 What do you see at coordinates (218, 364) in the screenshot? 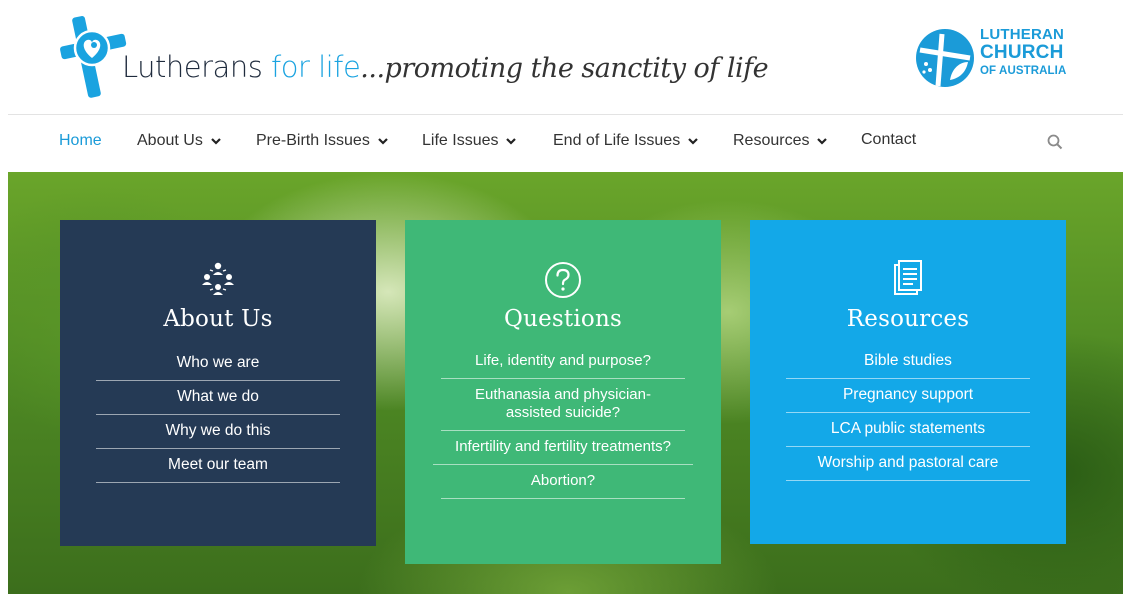
I see `link-who-we-are: Who we are` at bounding box center [218, 364].